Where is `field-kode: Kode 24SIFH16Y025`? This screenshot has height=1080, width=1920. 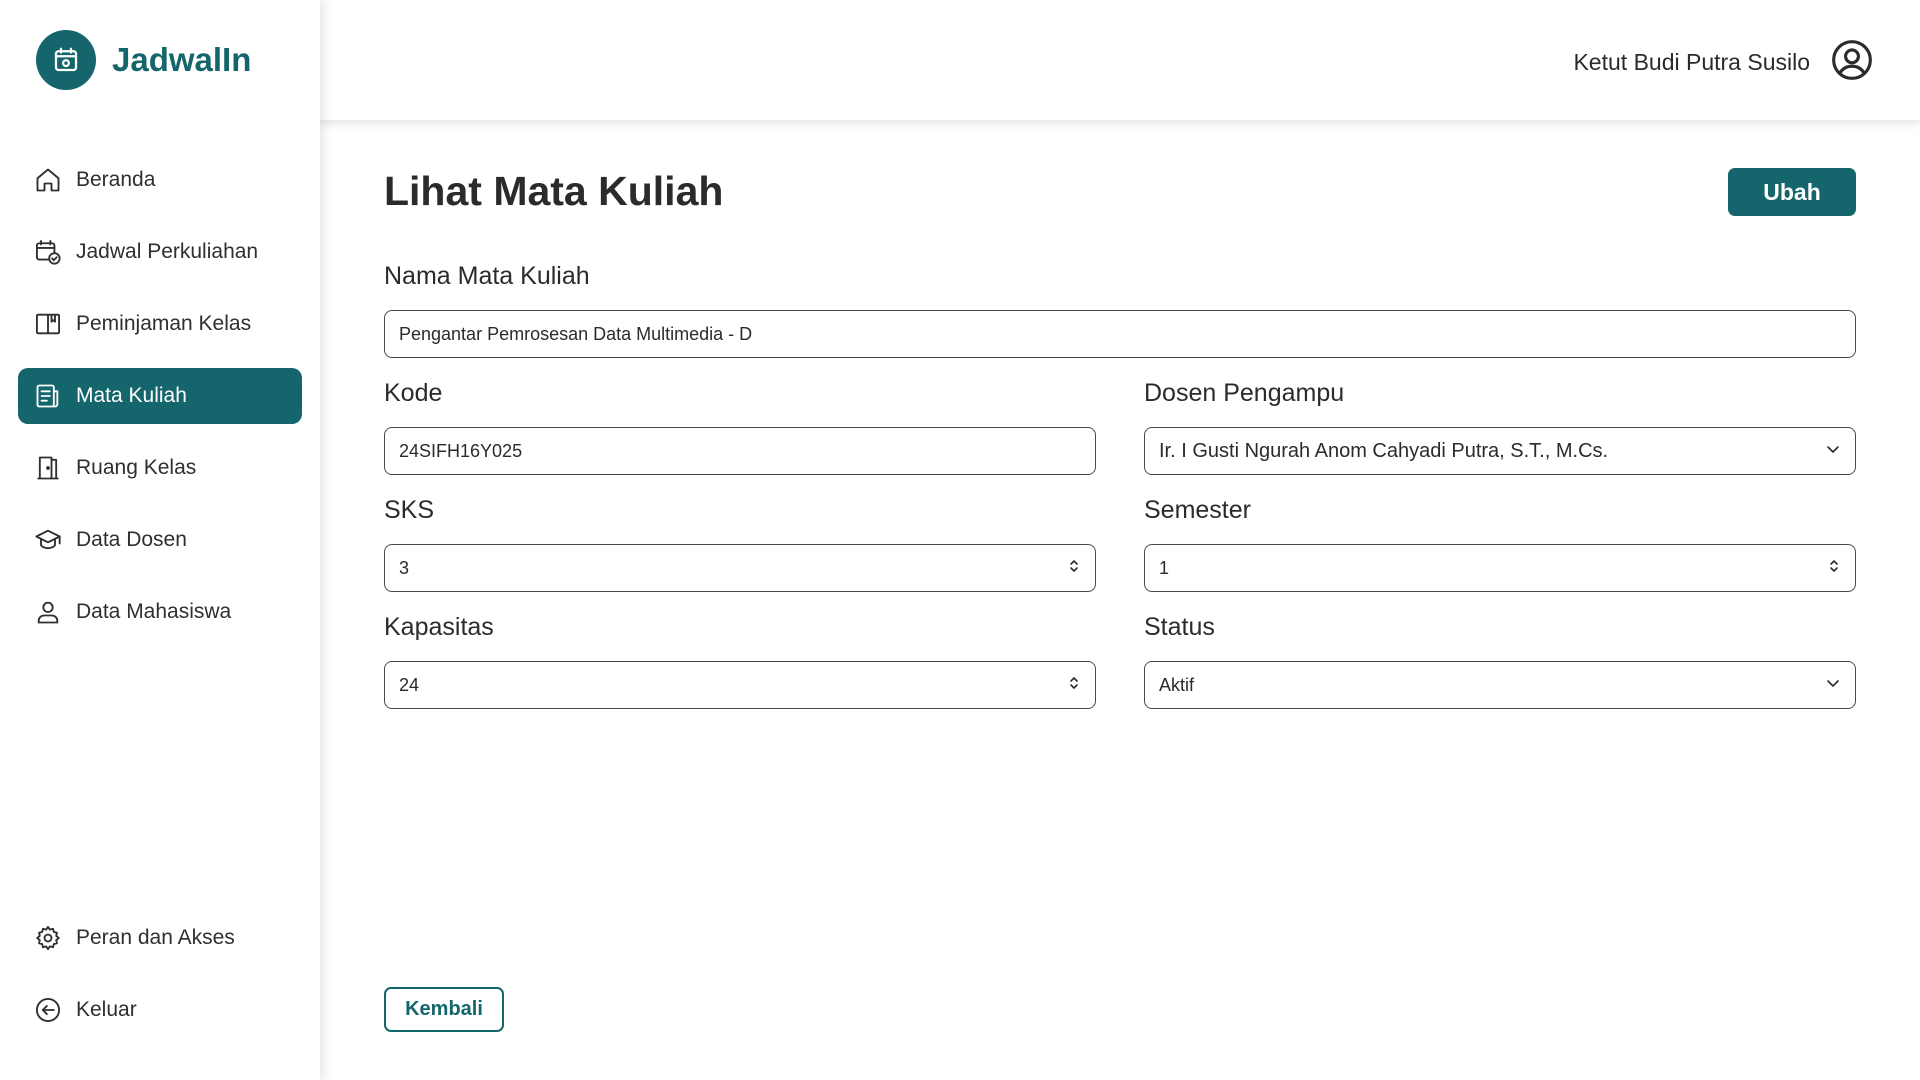
field-kode: Kode 24SIFH16Y025 is located at coordinates (740, 427).